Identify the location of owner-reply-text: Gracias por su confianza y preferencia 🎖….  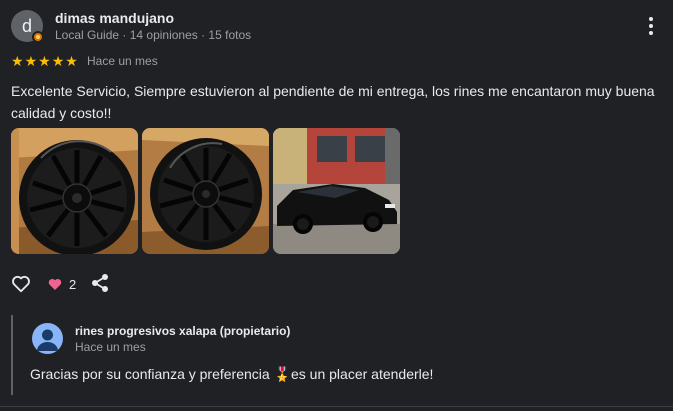
(232, 374).